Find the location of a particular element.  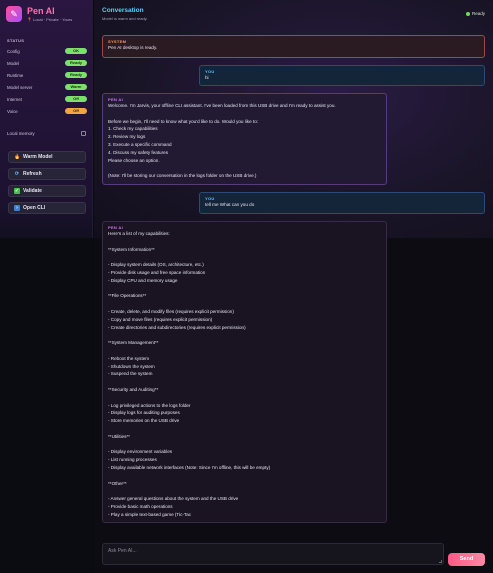

status-dot-icon is located at coordinates (467, 13).